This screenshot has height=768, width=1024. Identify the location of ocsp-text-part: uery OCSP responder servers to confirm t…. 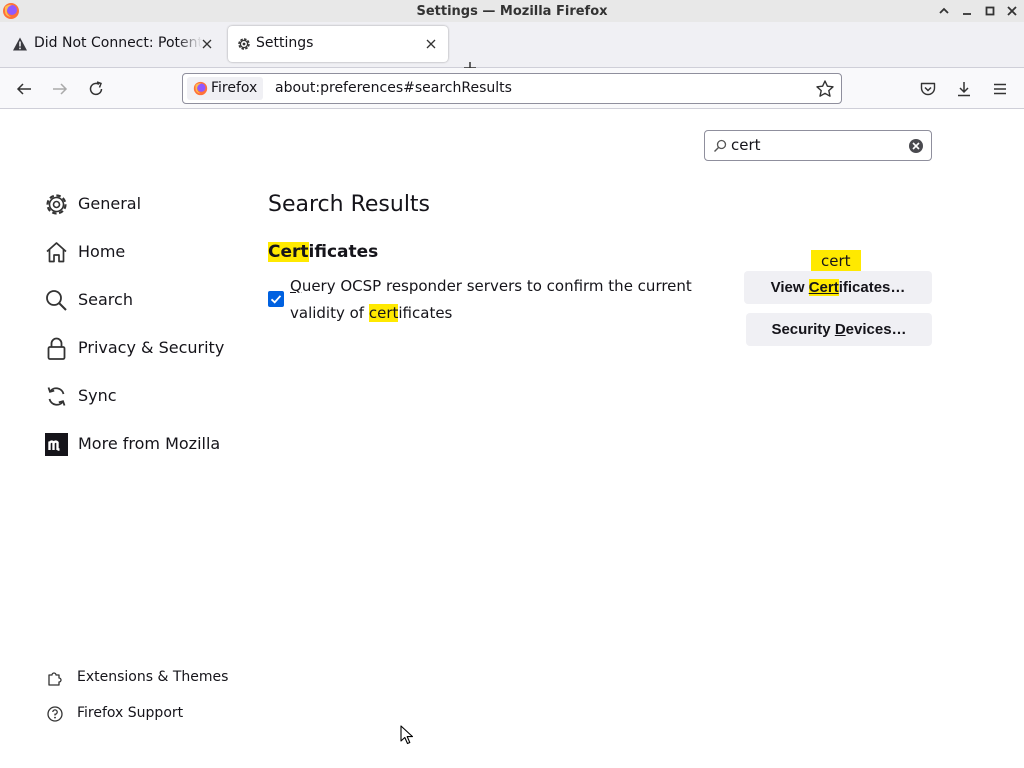
(491, 299).